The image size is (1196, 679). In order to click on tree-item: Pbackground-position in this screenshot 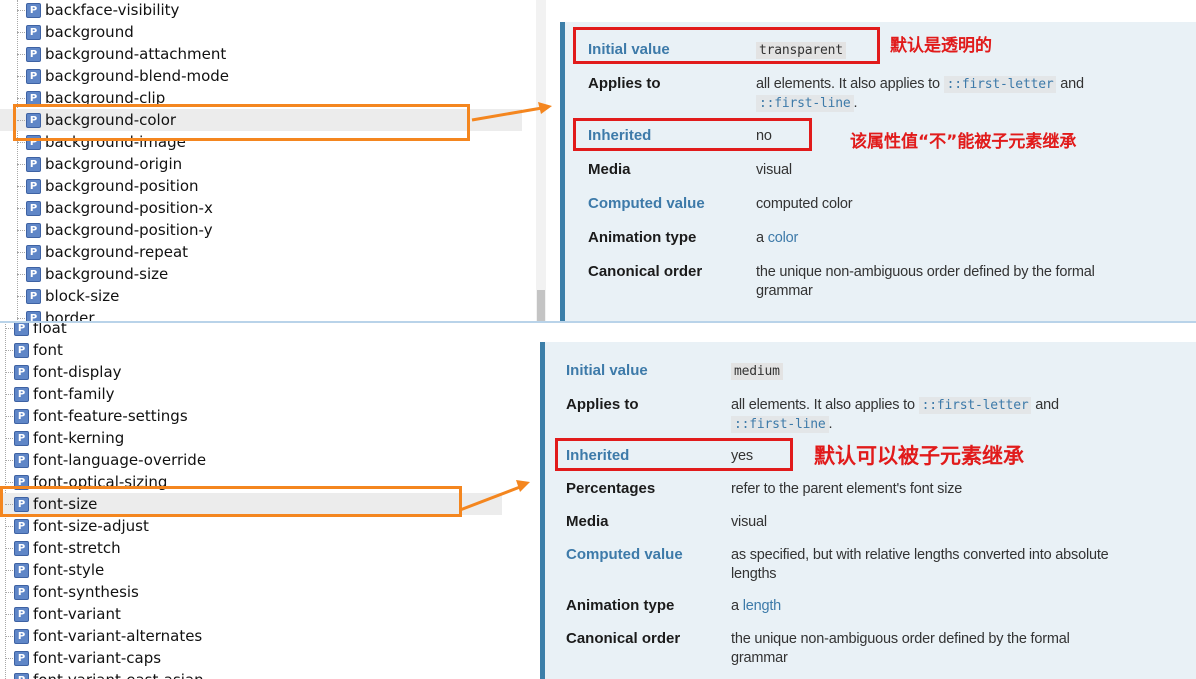, I will do `click(261, 186)`.